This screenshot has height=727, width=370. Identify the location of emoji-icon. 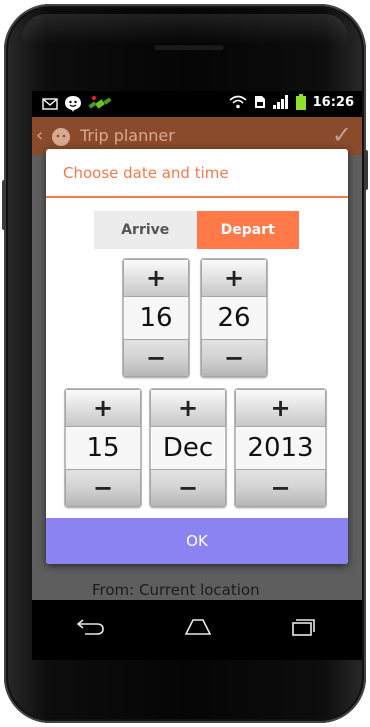
(73, 104).